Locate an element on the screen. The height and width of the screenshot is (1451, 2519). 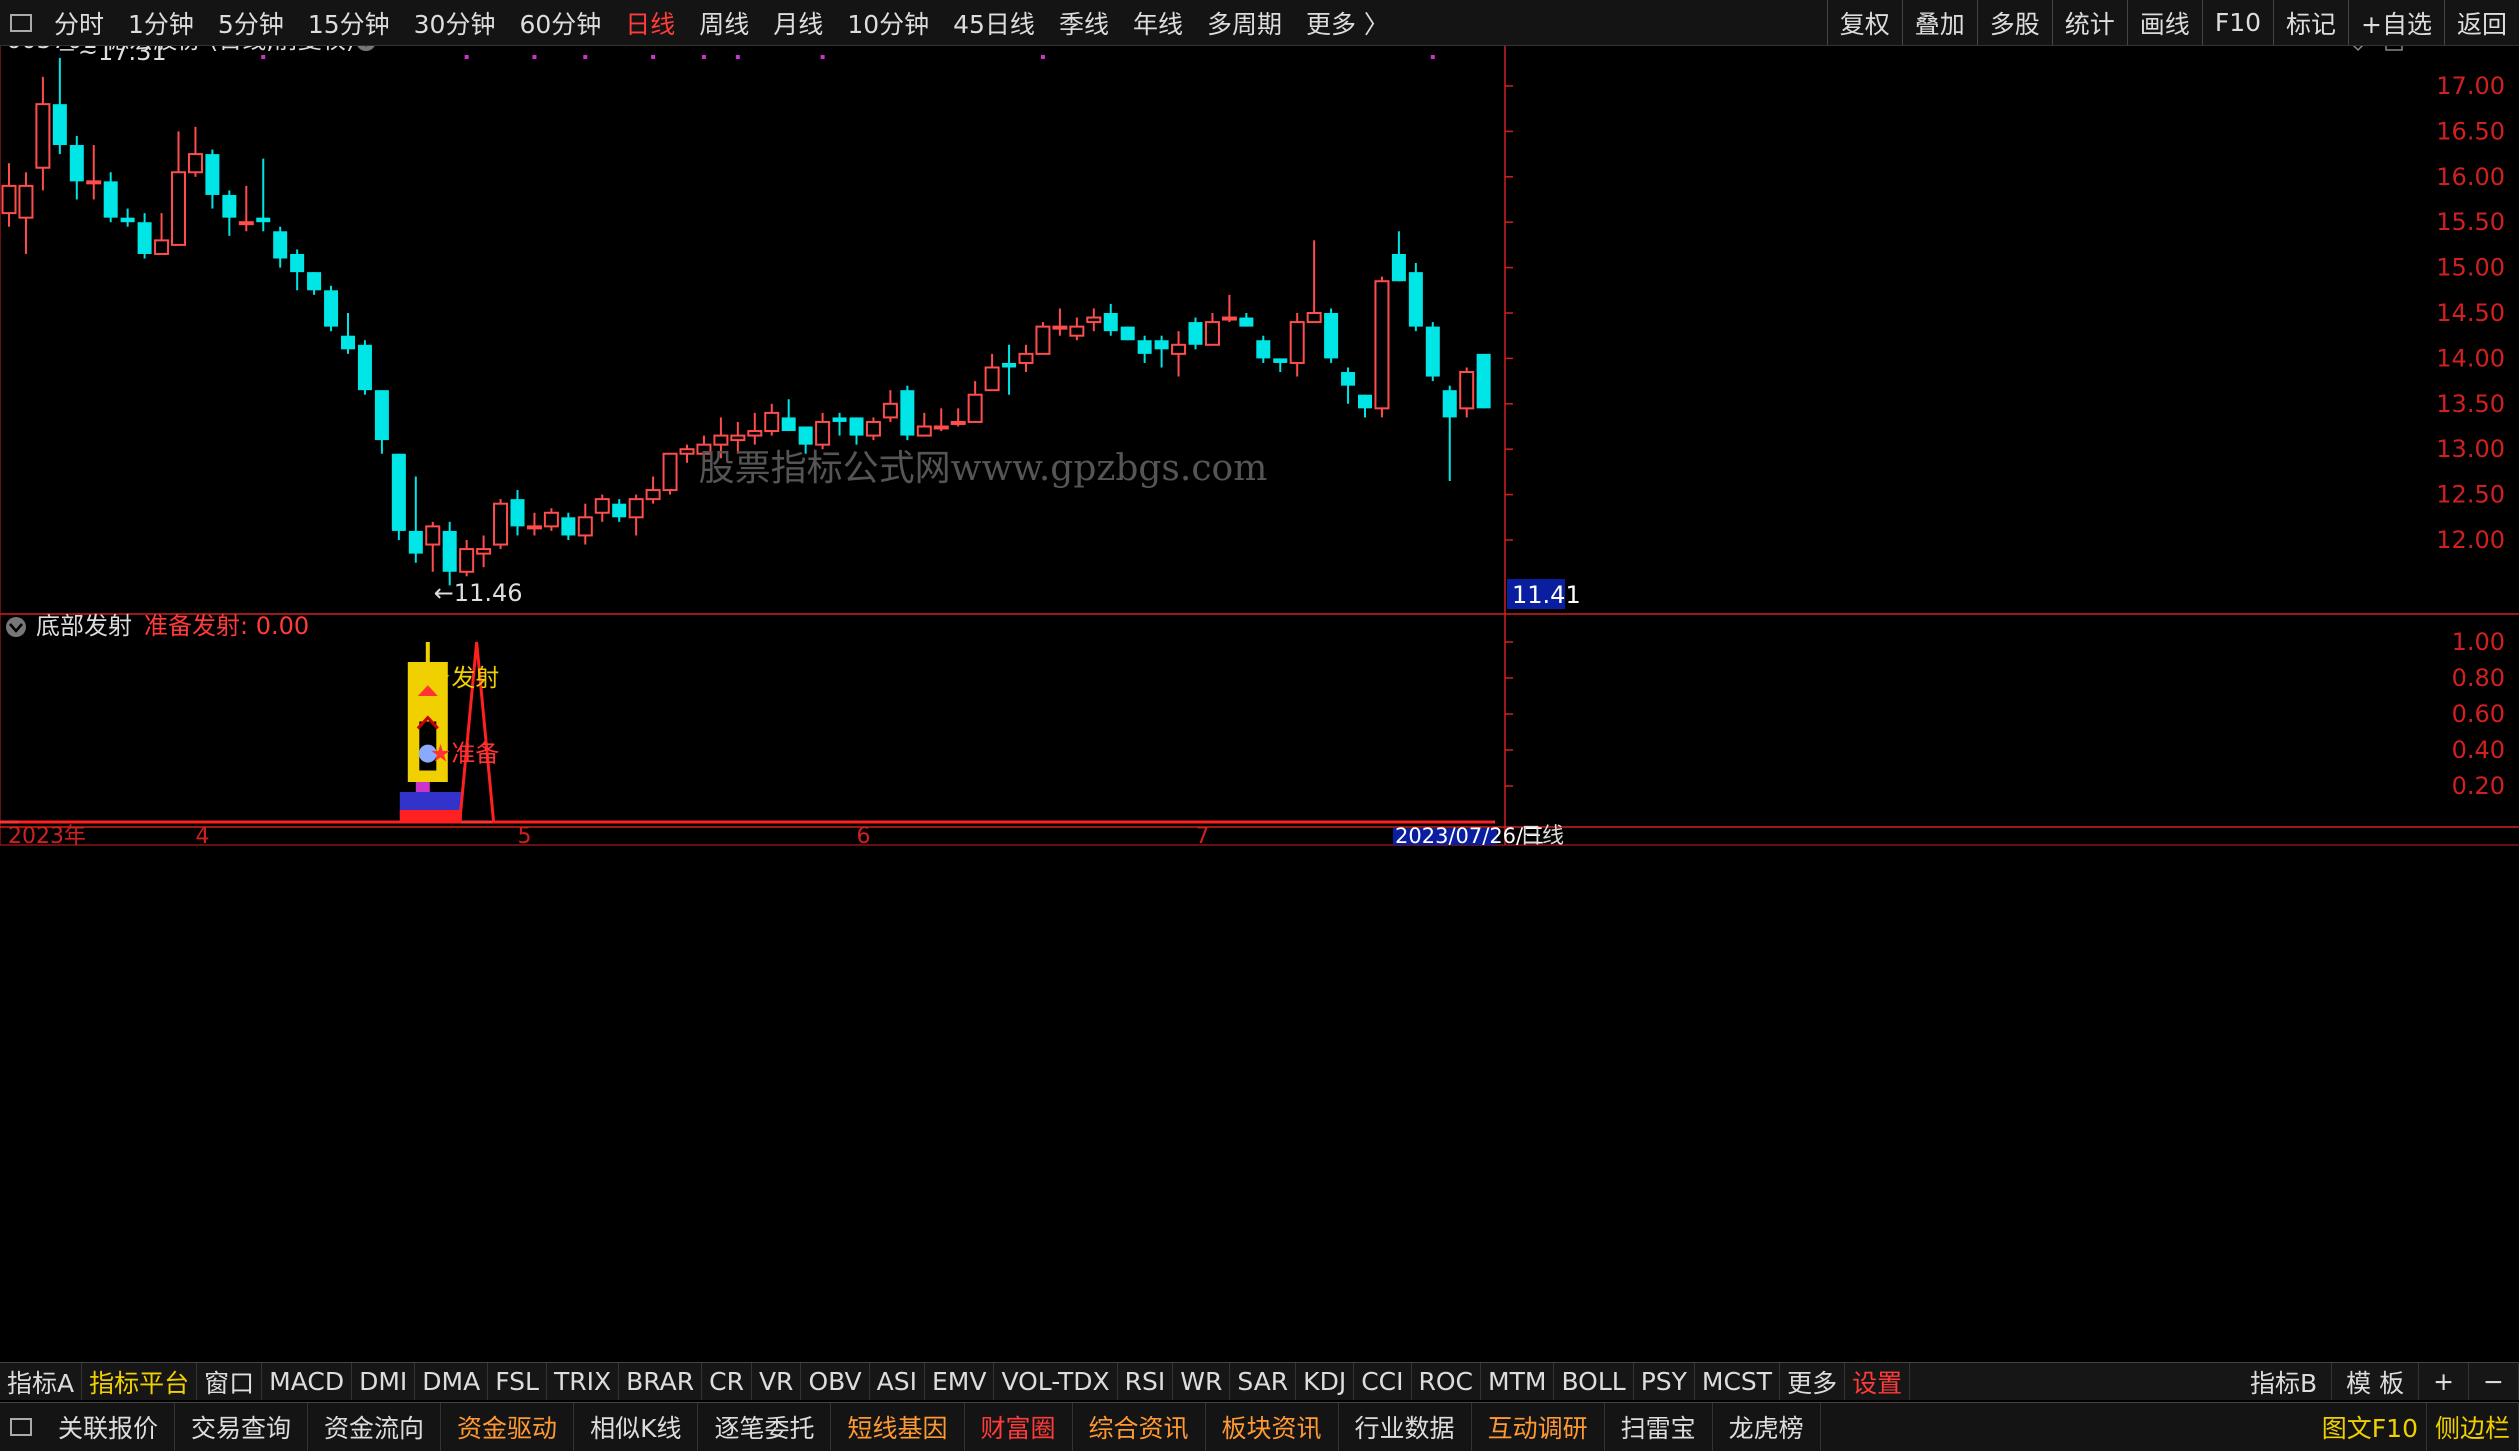
indicator-tab-asi: ASI is located at coordinates (897, 1381).